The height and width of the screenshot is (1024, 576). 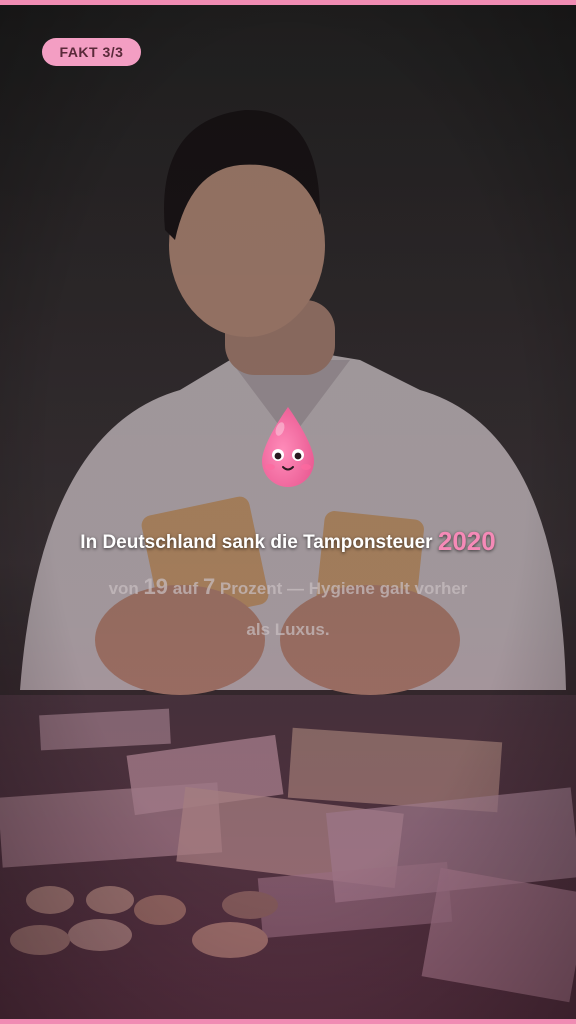 What do you see at coordinates (288, 629) in the screenshot?
I see `detail-line2: als Luxus.` at bounding box center [288, 629].